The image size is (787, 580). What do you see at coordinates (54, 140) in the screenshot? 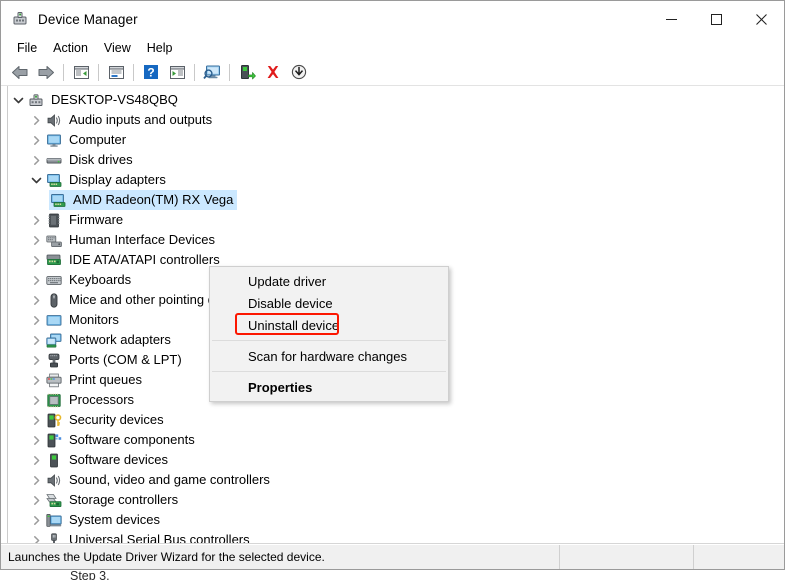
I see `monitor-icon` at bounding box center [54, 140].